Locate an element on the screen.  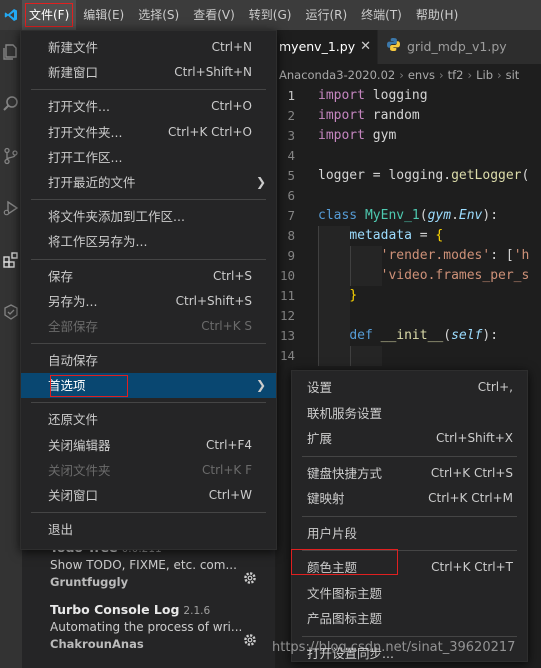
code-token: gym is located at coordinates (380, 135).